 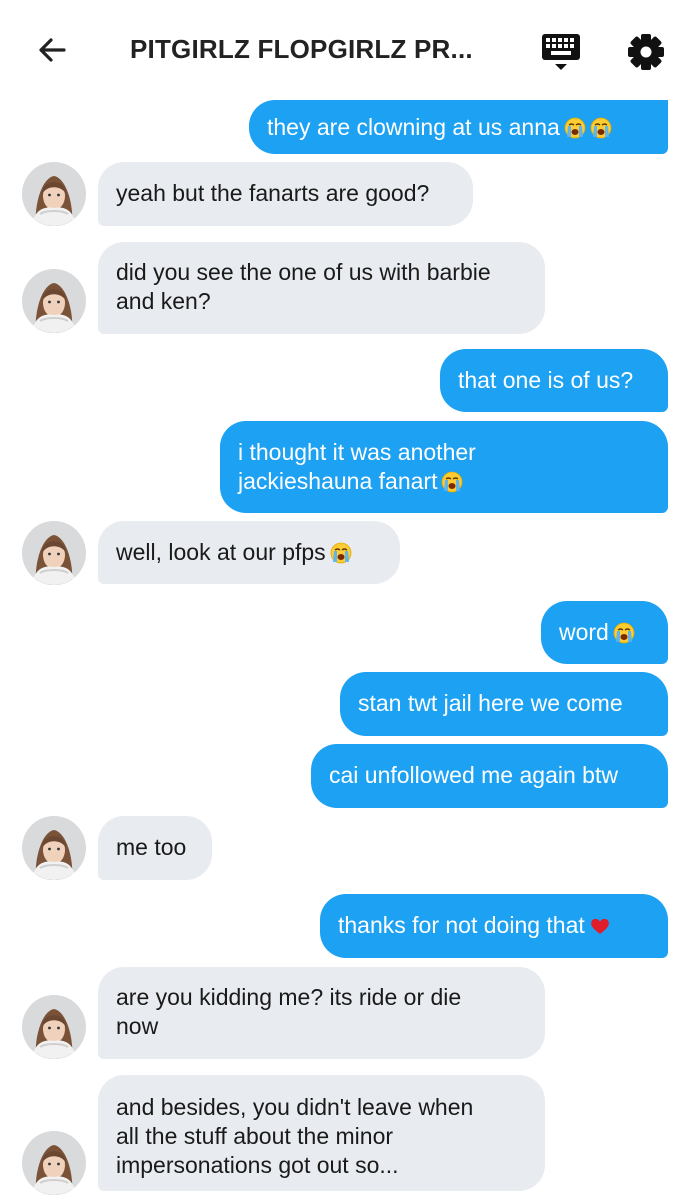 What do you see at coordinates (338, 481) in the screenshot?
I see `message-line: jackieshauna fanart` at bounding box center [338, 481].